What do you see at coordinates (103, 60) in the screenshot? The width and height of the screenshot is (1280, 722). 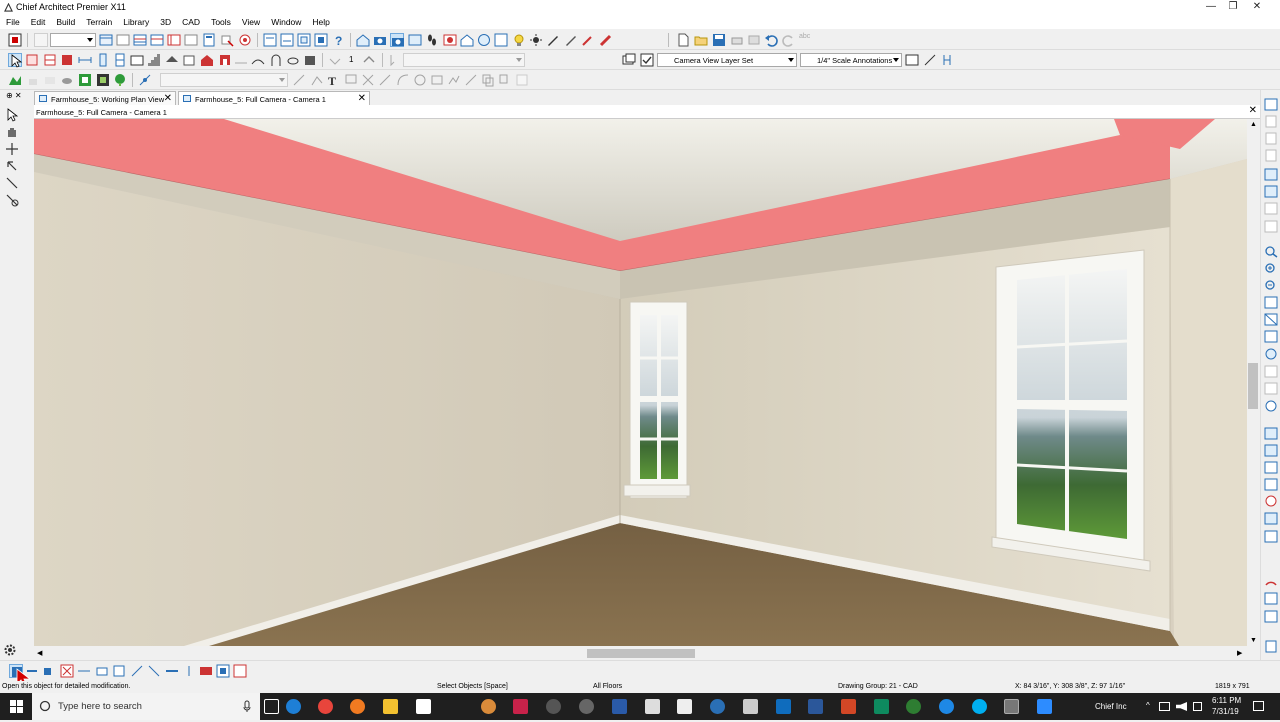 I see `door-tool-icon` at bounding box center [103, 60].